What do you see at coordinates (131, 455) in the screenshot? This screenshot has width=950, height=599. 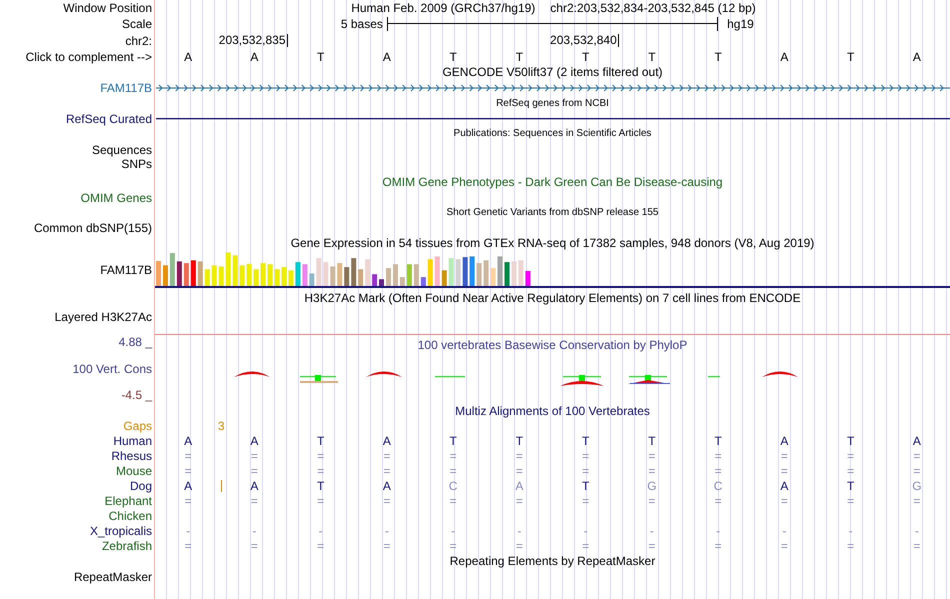 I see `track-label: Rhesus` at bounding box center [131, 455].